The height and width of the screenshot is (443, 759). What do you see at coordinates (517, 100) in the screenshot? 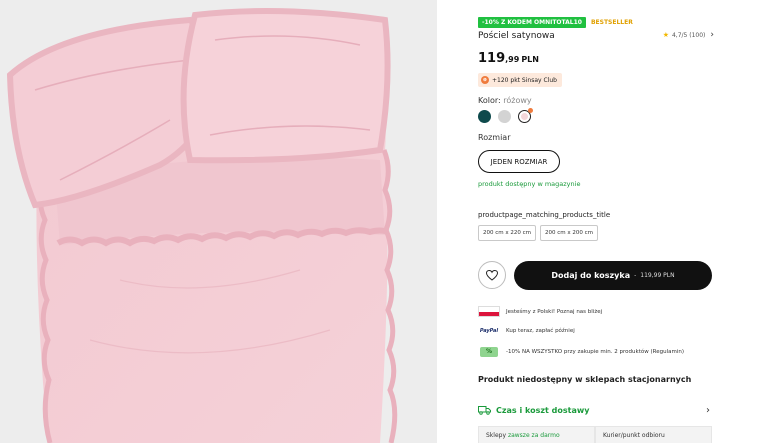
I see `color-value: różowy` at bounding box center [517, 100].